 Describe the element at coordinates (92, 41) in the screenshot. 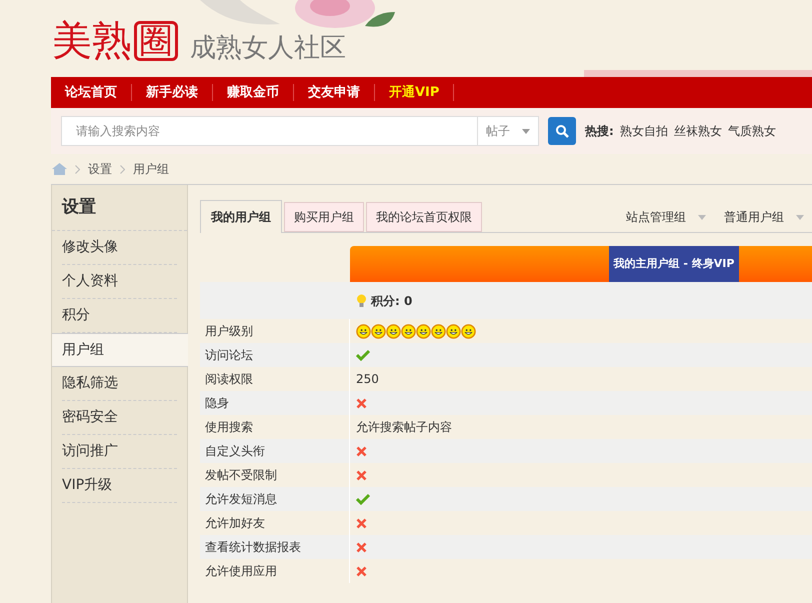

I see `logo-text: 美熟` at that location.